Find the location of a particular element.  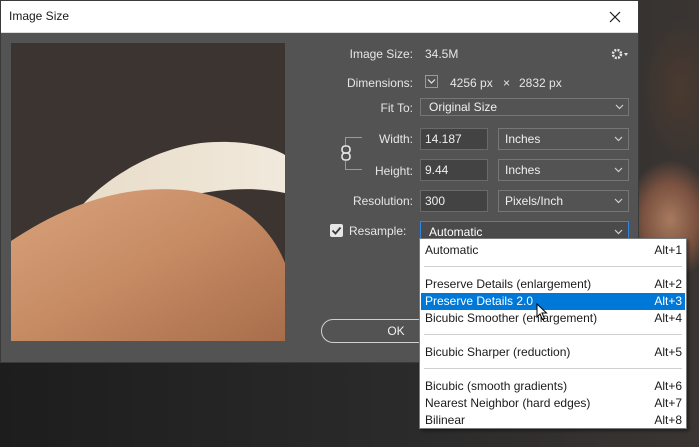

menu-item-bilinear: Bilinear Alt+8 is located at coordinates (553, 420).